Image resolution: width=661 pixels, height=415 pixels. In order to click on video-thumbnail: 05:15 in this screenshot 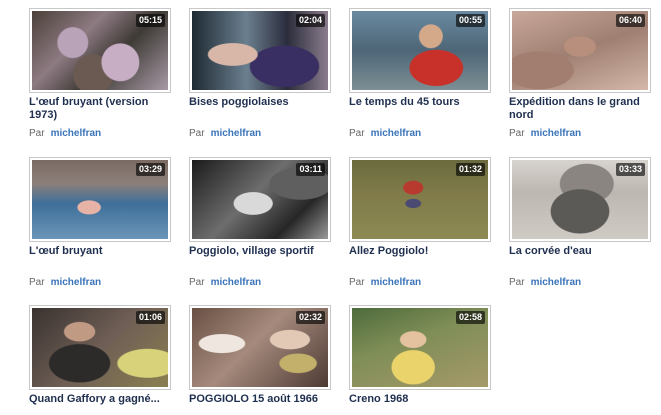, I will do `click(100, 50)`.